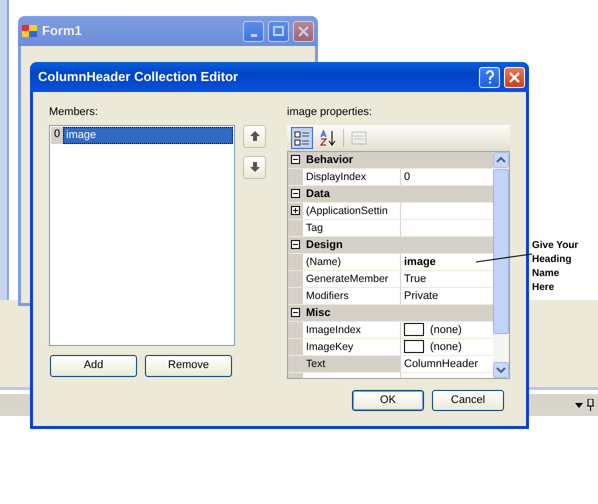 This screenshot has width=598, height=504. What do you see at coordinates (421, 296) in the screenshot?
I see `property-value: Private` at bounding box center [421, 296].